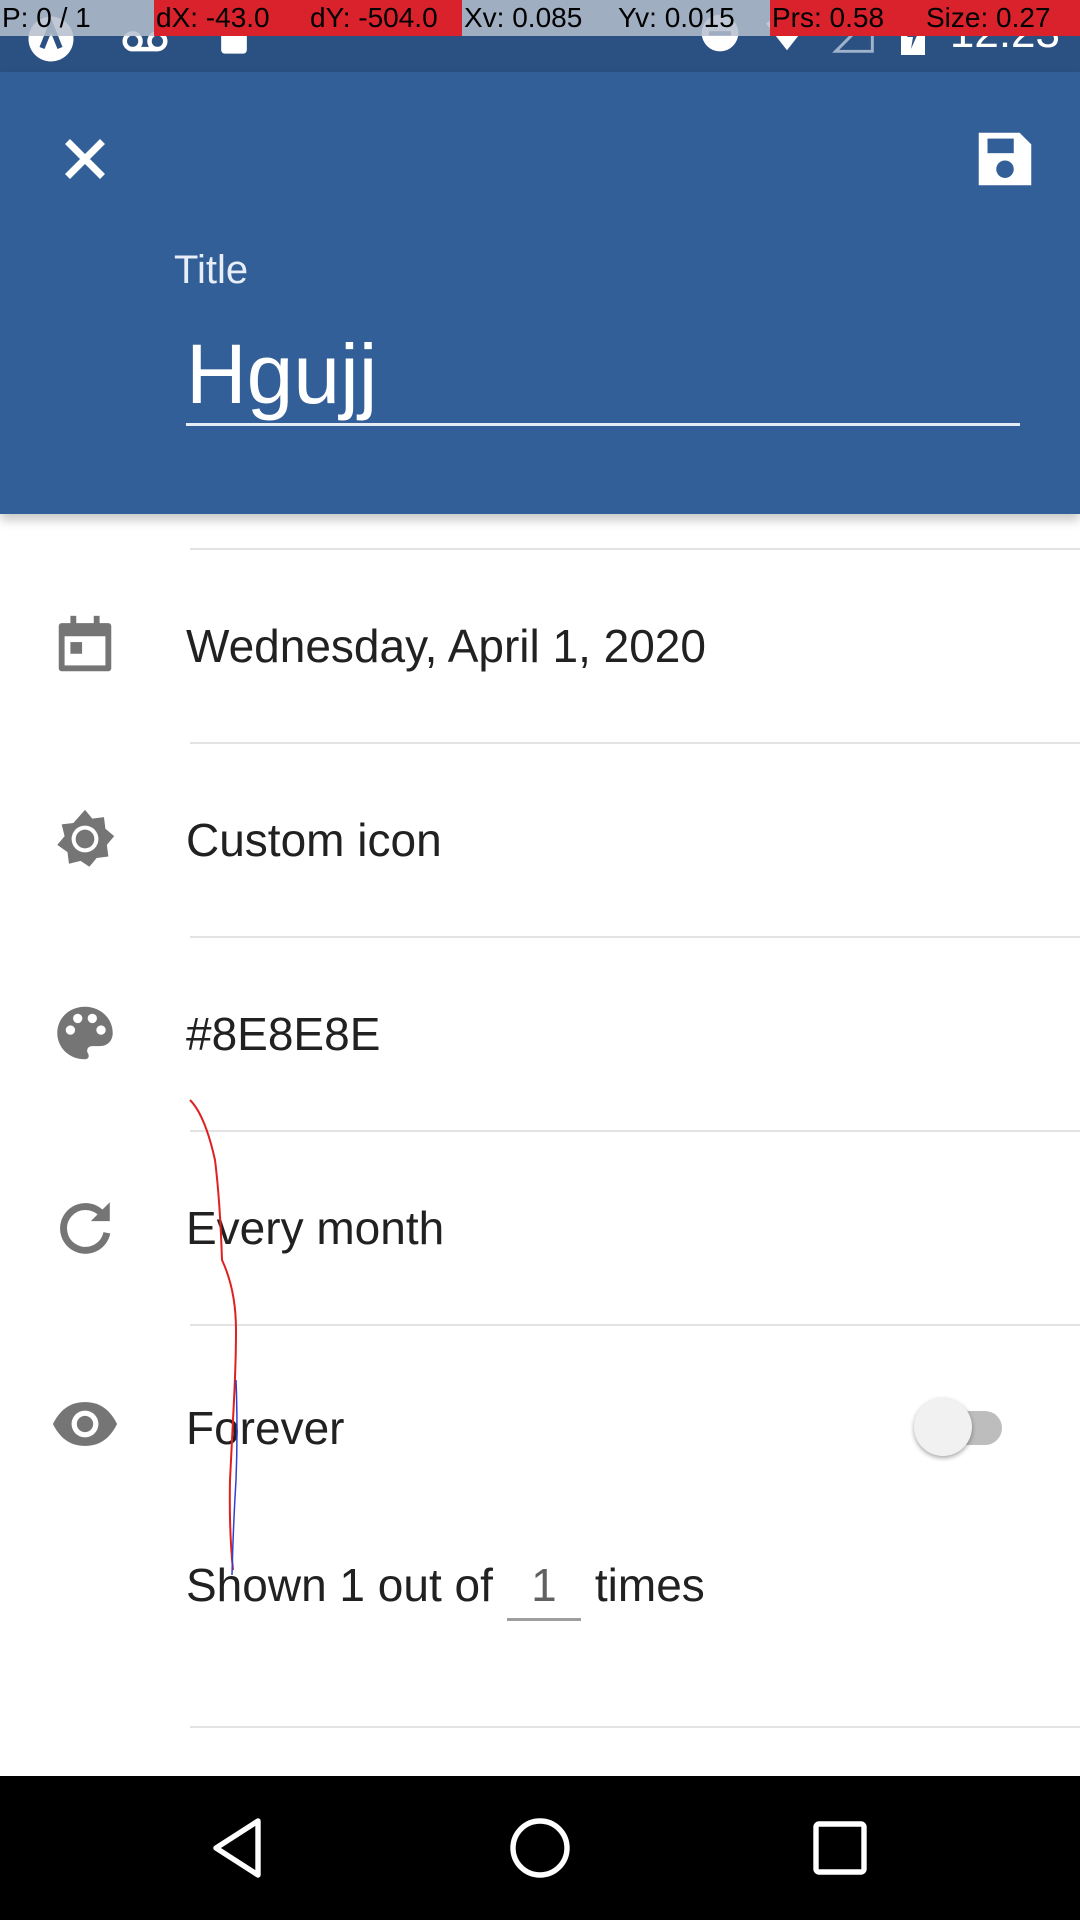 This screenshot has width=1080, height=1920. I want to click on overlay-size: Size: 0.27, so click(1002, 18).